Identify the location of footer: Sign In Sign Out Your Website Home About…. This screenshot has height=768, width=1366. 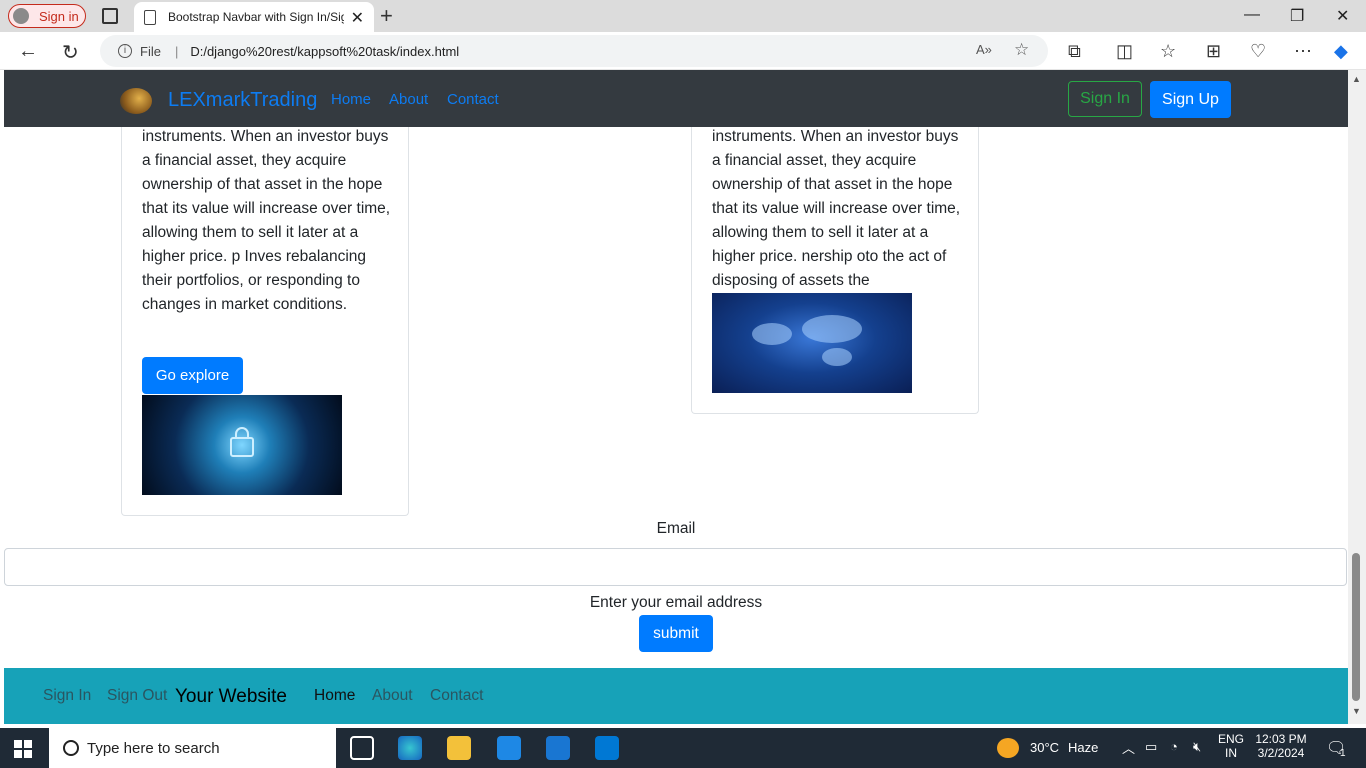
(676, 696).